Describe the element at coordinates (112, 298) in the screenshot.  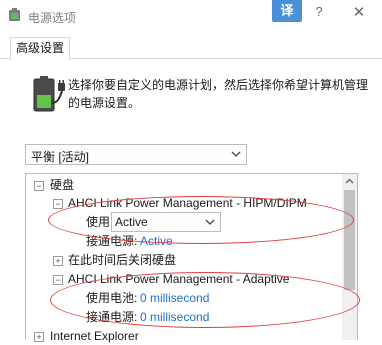
I see `adaptive-battery-label: 使用电池:` at that location.